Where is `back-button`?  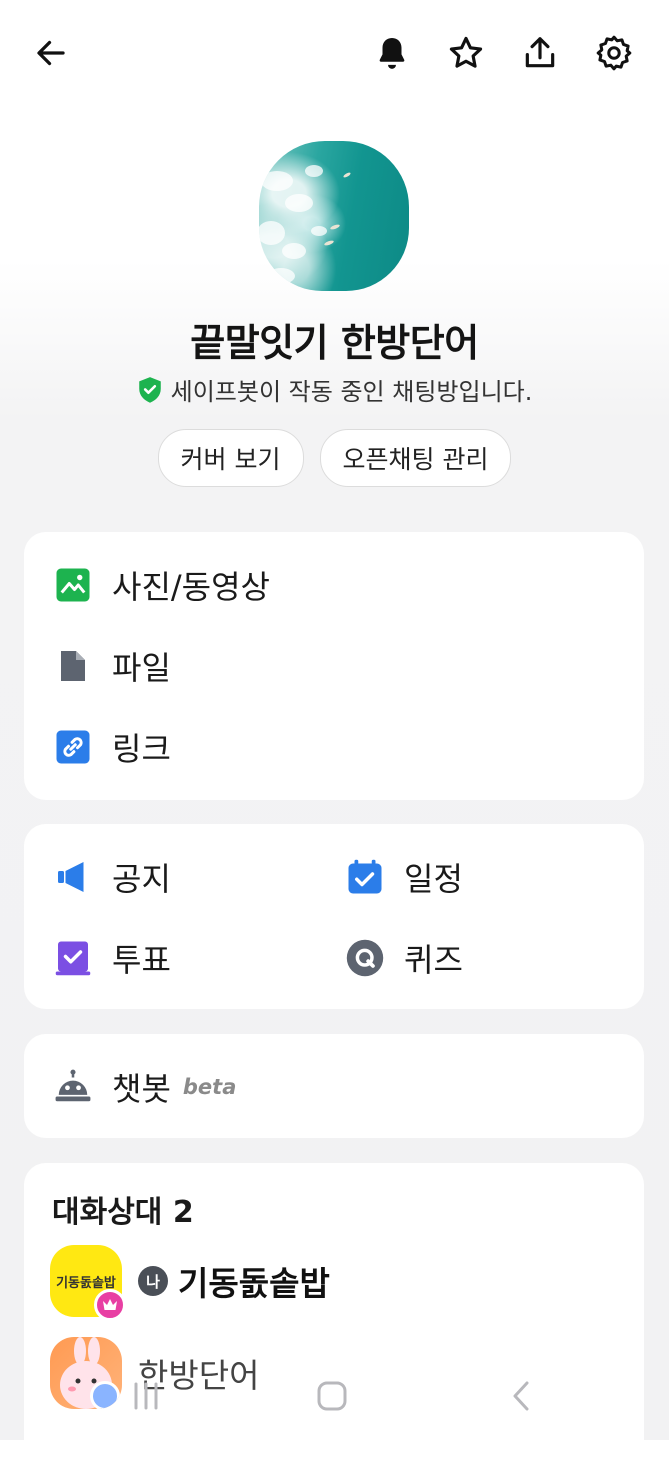 back-button is located at coordinates (51, 53).